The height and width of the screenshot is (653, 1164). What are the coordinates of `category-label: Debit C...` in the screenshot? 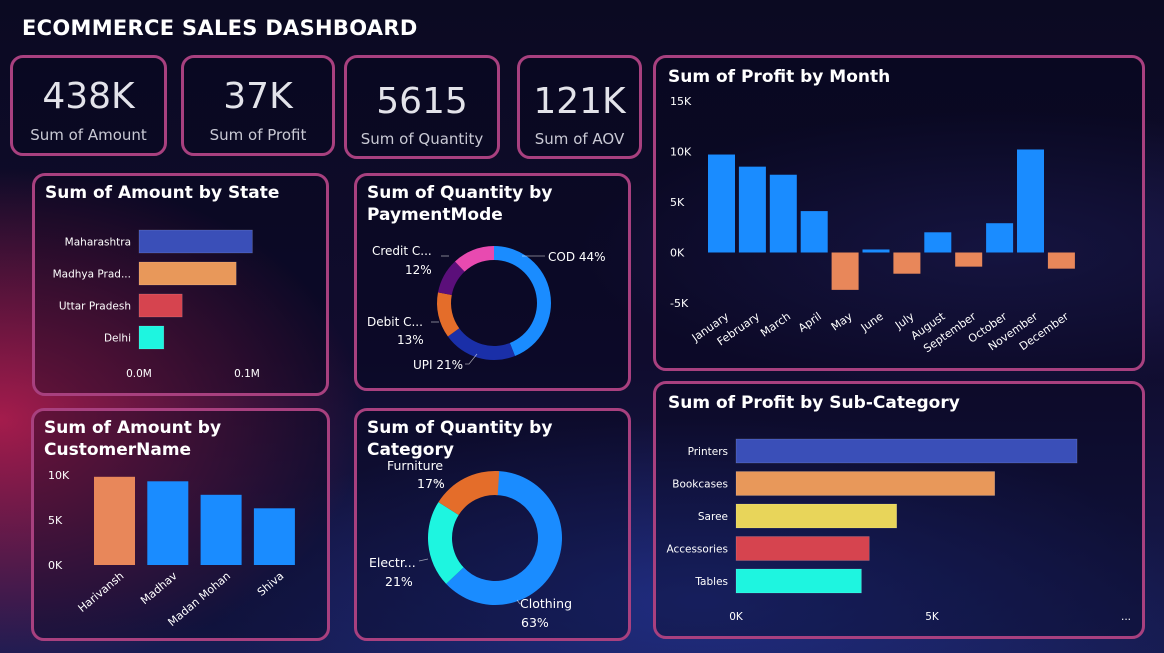 It's located at (395, 322).